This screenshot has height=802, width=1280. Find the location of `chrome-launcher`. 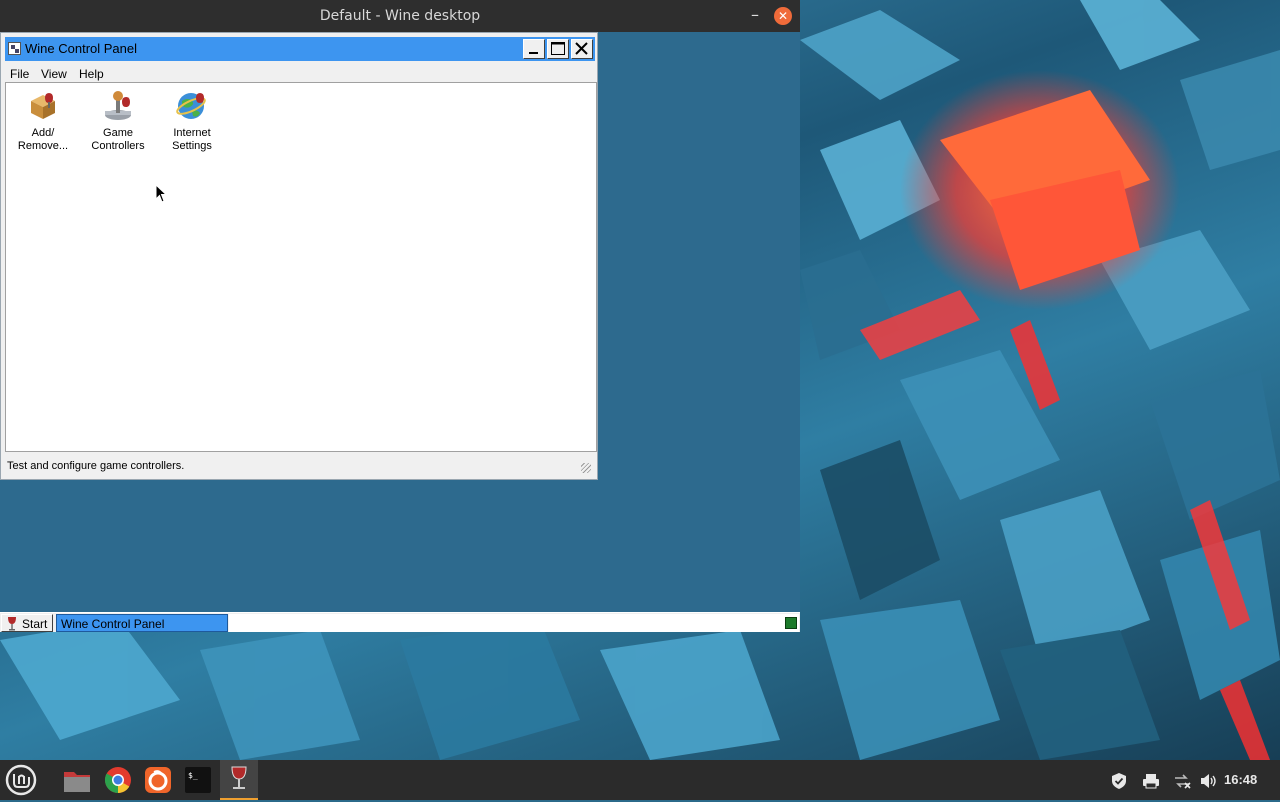

chrome-launcher is located at coordinates (118, 780).